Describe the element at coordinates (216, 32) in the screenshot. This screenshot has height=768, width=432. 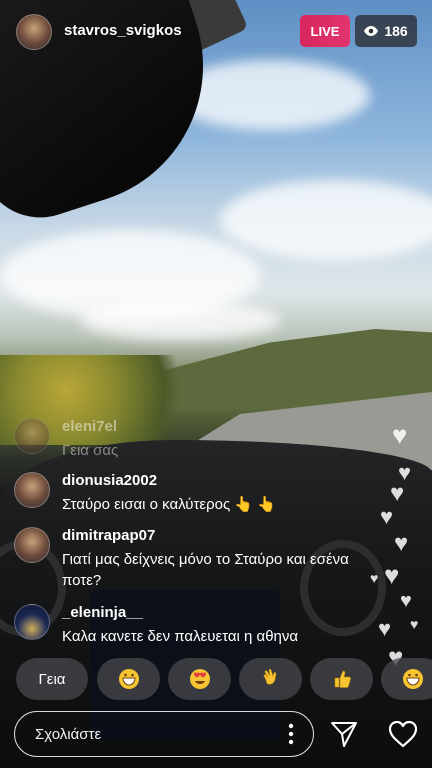
I see `live-header: stavros_svigkos LIVE 186` at that location.